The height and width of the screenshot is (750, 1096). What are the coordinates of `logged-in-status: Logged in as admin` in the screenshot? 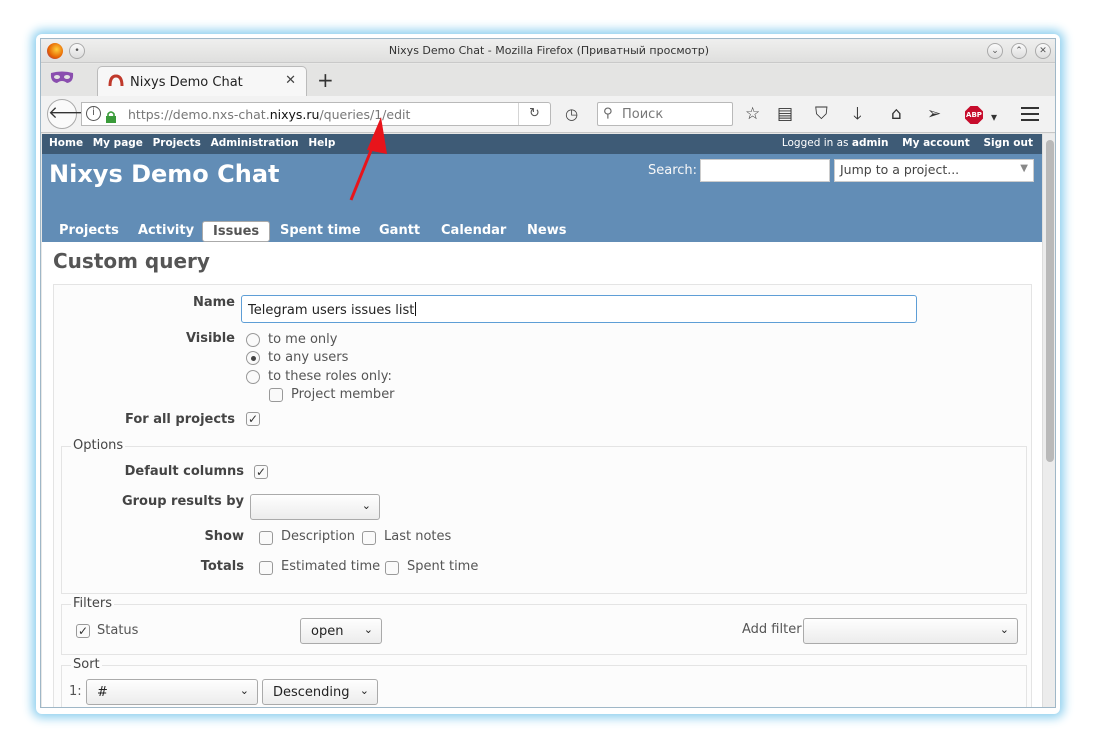 It's located at (835, 143).